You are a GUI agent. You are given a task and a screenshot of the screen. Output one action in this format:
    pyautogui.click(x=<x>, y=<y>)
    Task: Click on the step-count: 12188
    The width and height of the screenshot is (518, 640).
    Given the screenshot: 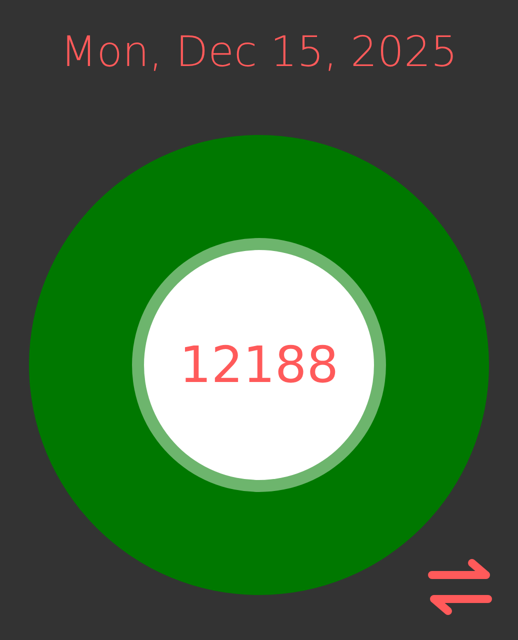 What is the action you would take?
    pyautogui.click(x=259, y=365)
    